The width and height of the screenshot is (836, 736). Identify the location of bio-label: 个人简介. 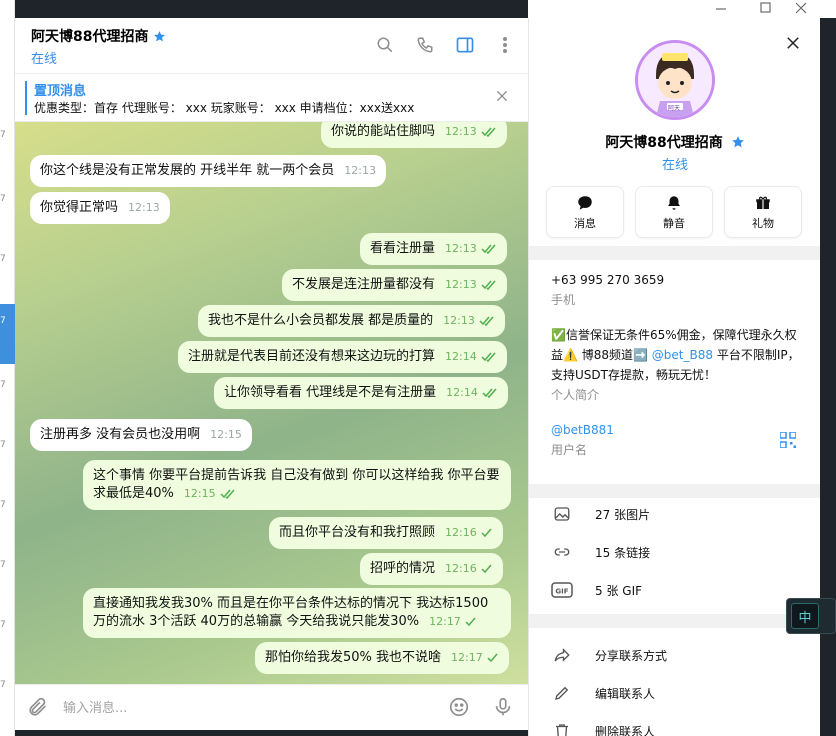
(575, 395).